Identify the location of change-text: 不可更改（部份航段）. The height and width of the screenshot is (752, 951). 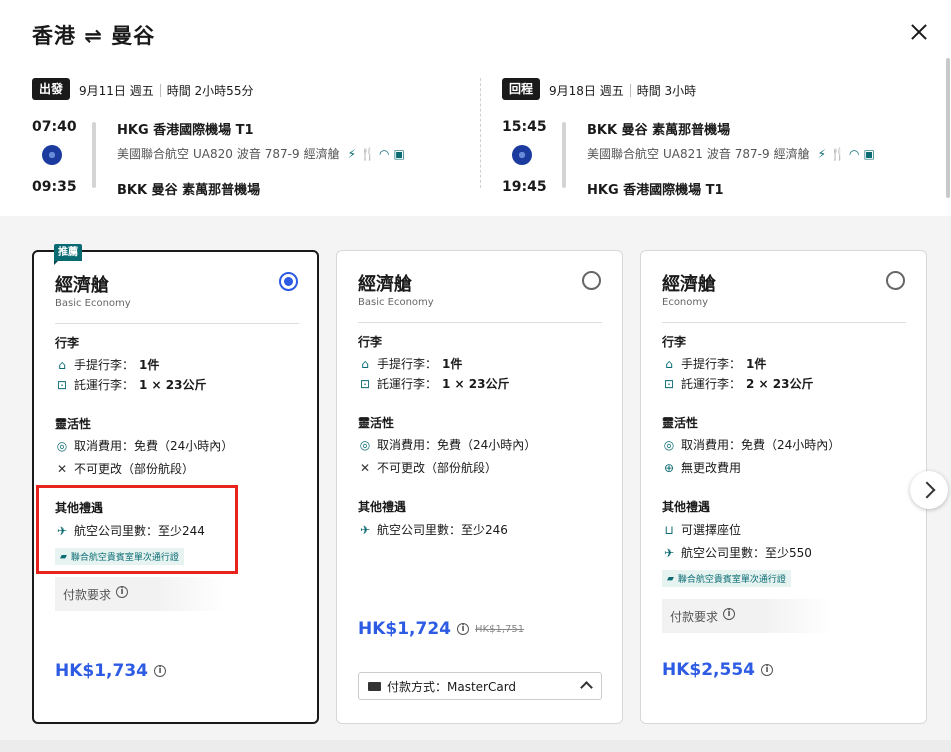
(437, 468).